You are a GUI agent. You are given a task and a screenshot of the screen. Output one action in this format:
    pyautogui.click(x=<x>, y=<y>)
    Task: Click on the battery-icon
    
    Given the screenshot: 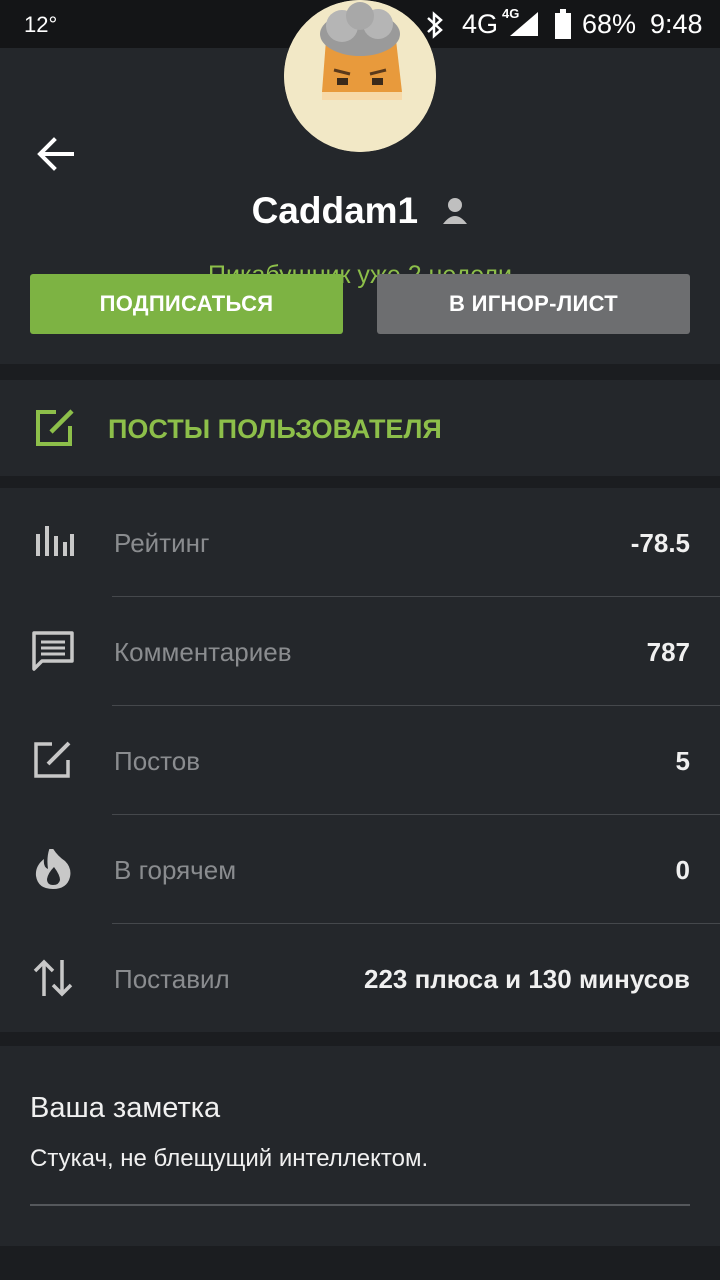 What is the action you would take?
    pyautogui.click(x=563, y=26)
    